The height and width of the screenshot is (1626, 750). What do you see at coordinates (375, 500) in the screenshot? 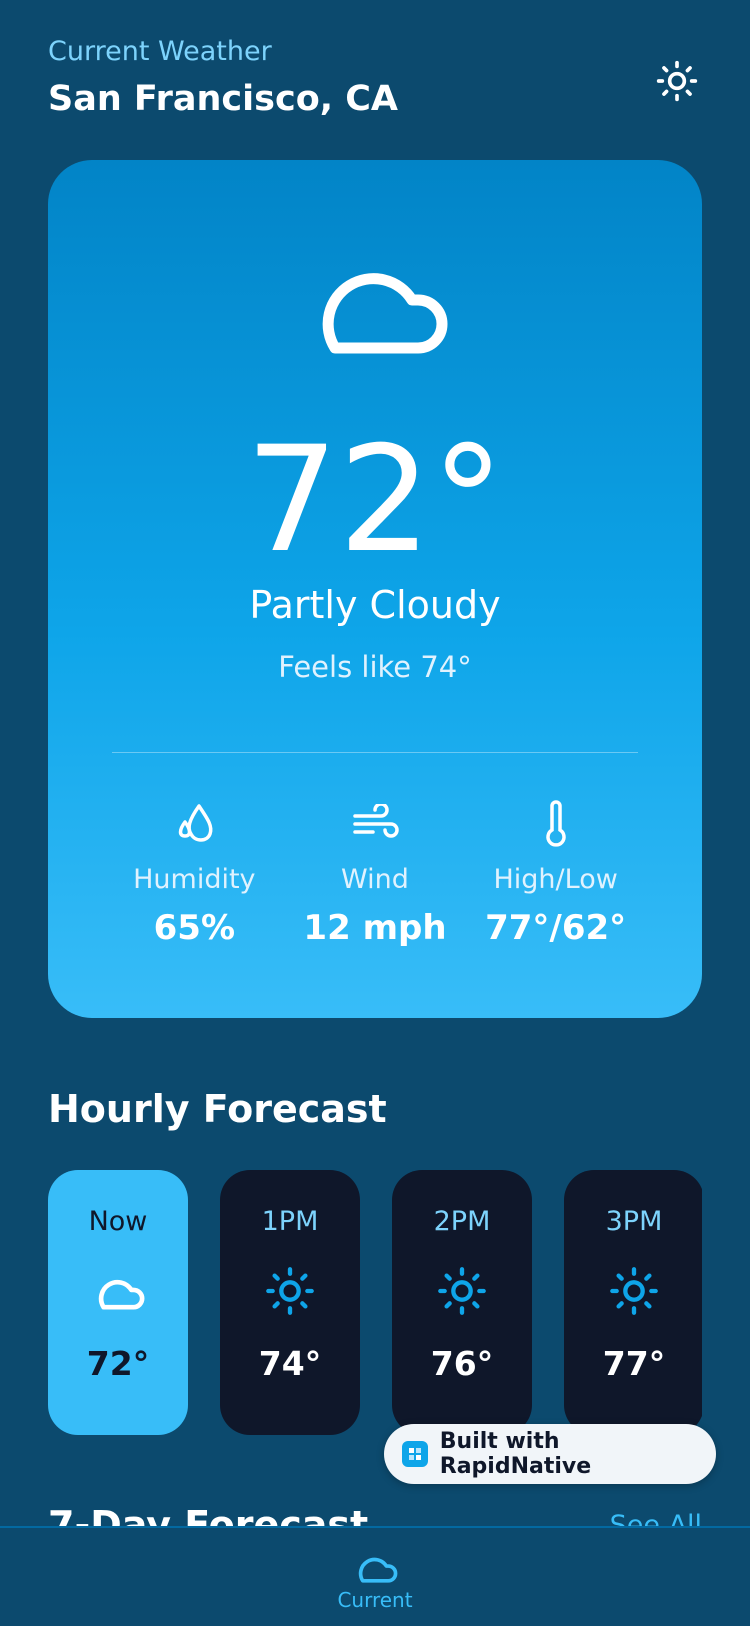
I see `current-temperature: 72°` at bounding box center [375, 500].